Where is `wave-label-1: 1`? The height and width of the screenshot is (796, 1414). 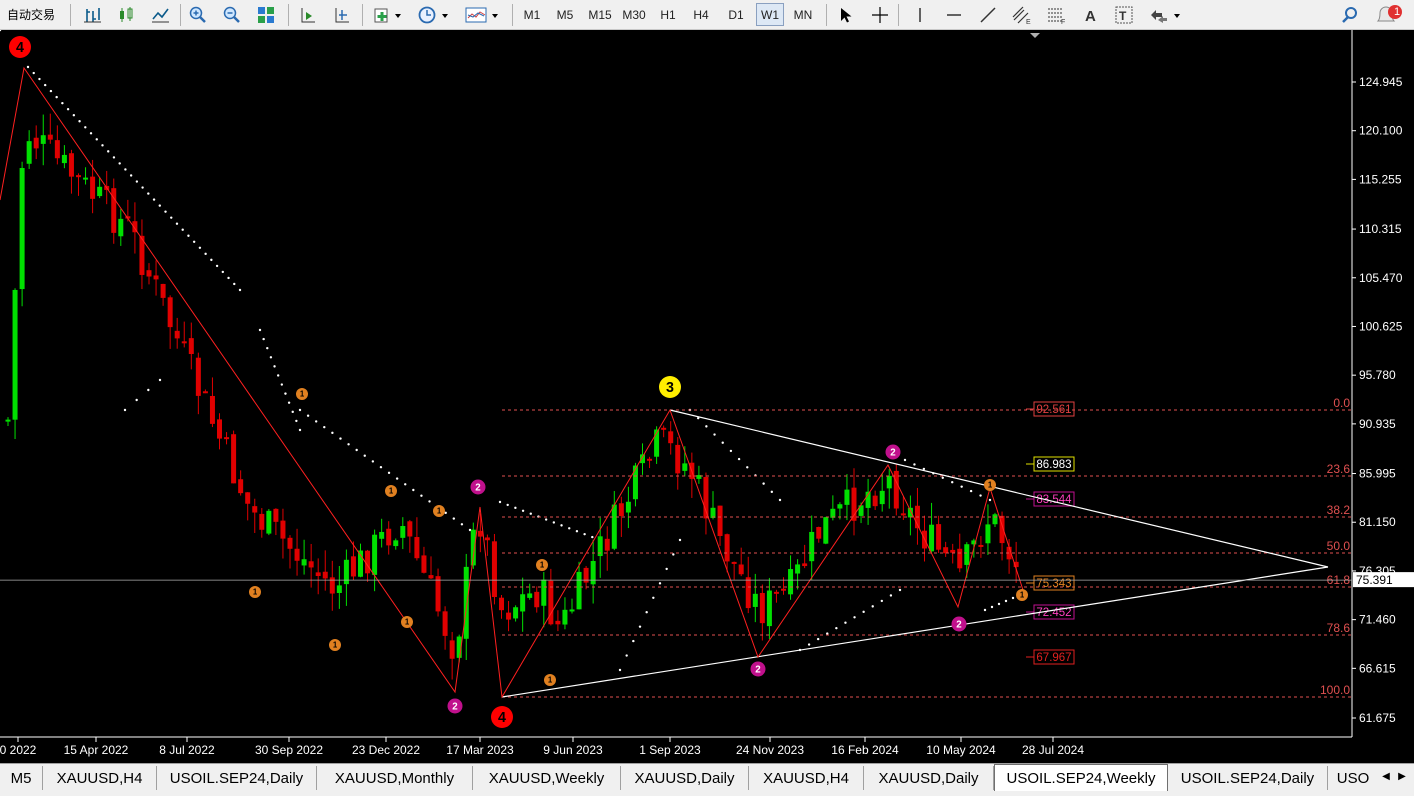
wave-label-1: 1 is located at coordinates (302, 394).